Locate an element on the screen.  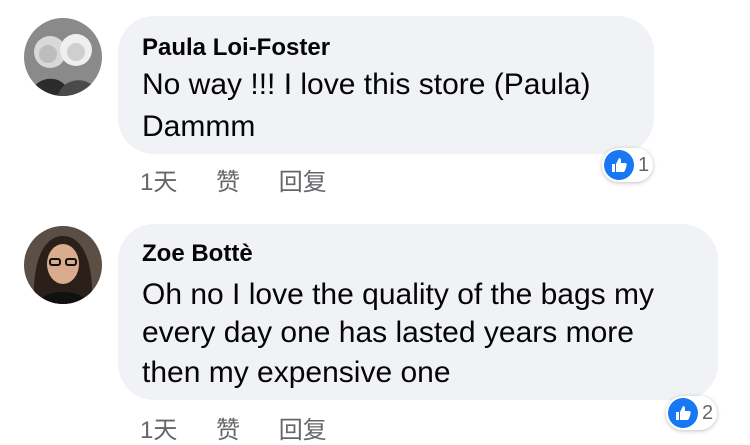
comment-text-line: Oh no I love the quality of the bags my is located at coordinates (398, 294).